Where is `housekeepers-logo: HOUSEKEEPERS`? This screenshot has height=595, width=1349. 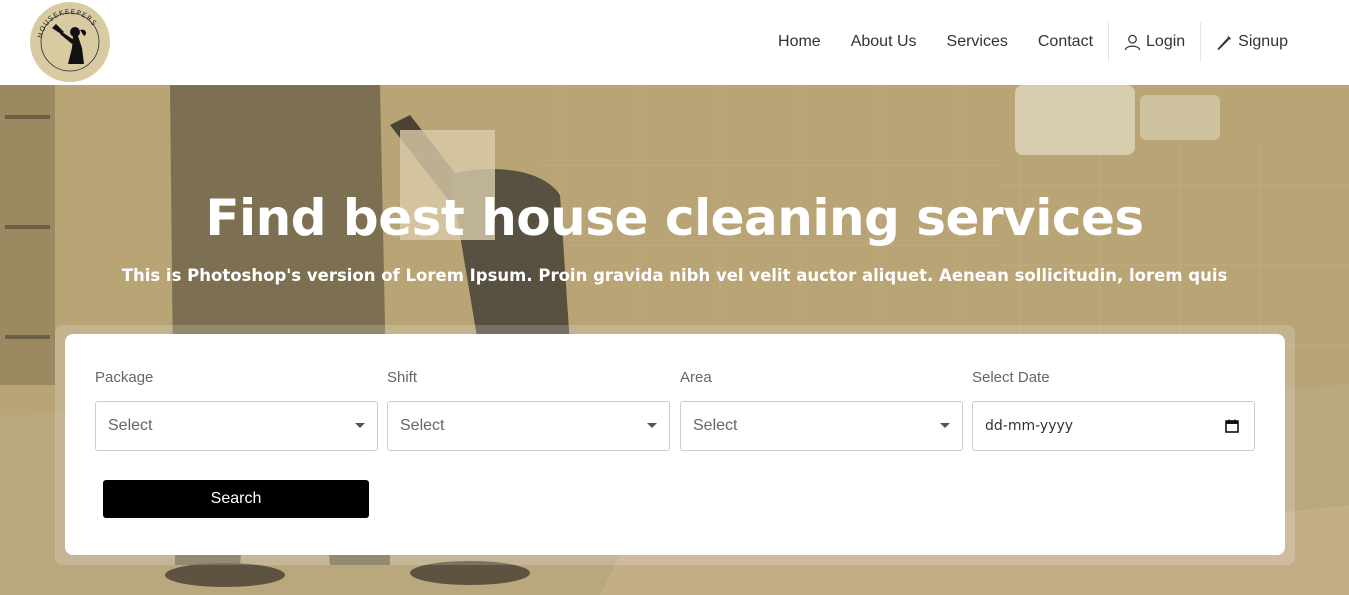 housekeepers-logo: HOUSEKEEPERS is located at coordinates (70, 42).